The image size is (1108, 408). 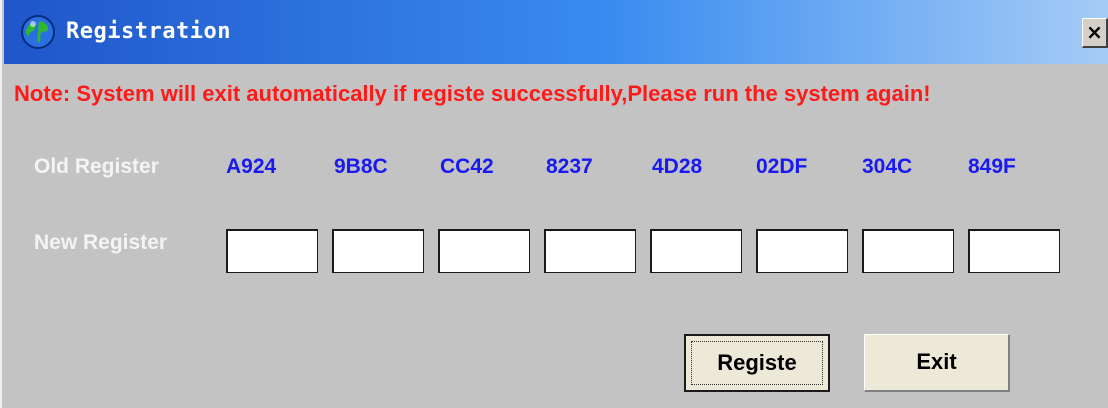 I want to click on focus-rectangle, so click(x=757, y=363).